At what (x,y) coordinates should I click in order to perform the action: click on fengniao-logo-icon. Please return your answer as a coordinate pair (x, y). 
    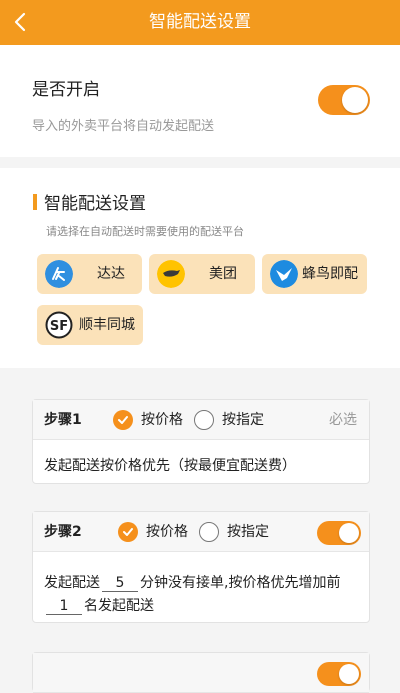
    Looking at the image, I should click on (284, 274).